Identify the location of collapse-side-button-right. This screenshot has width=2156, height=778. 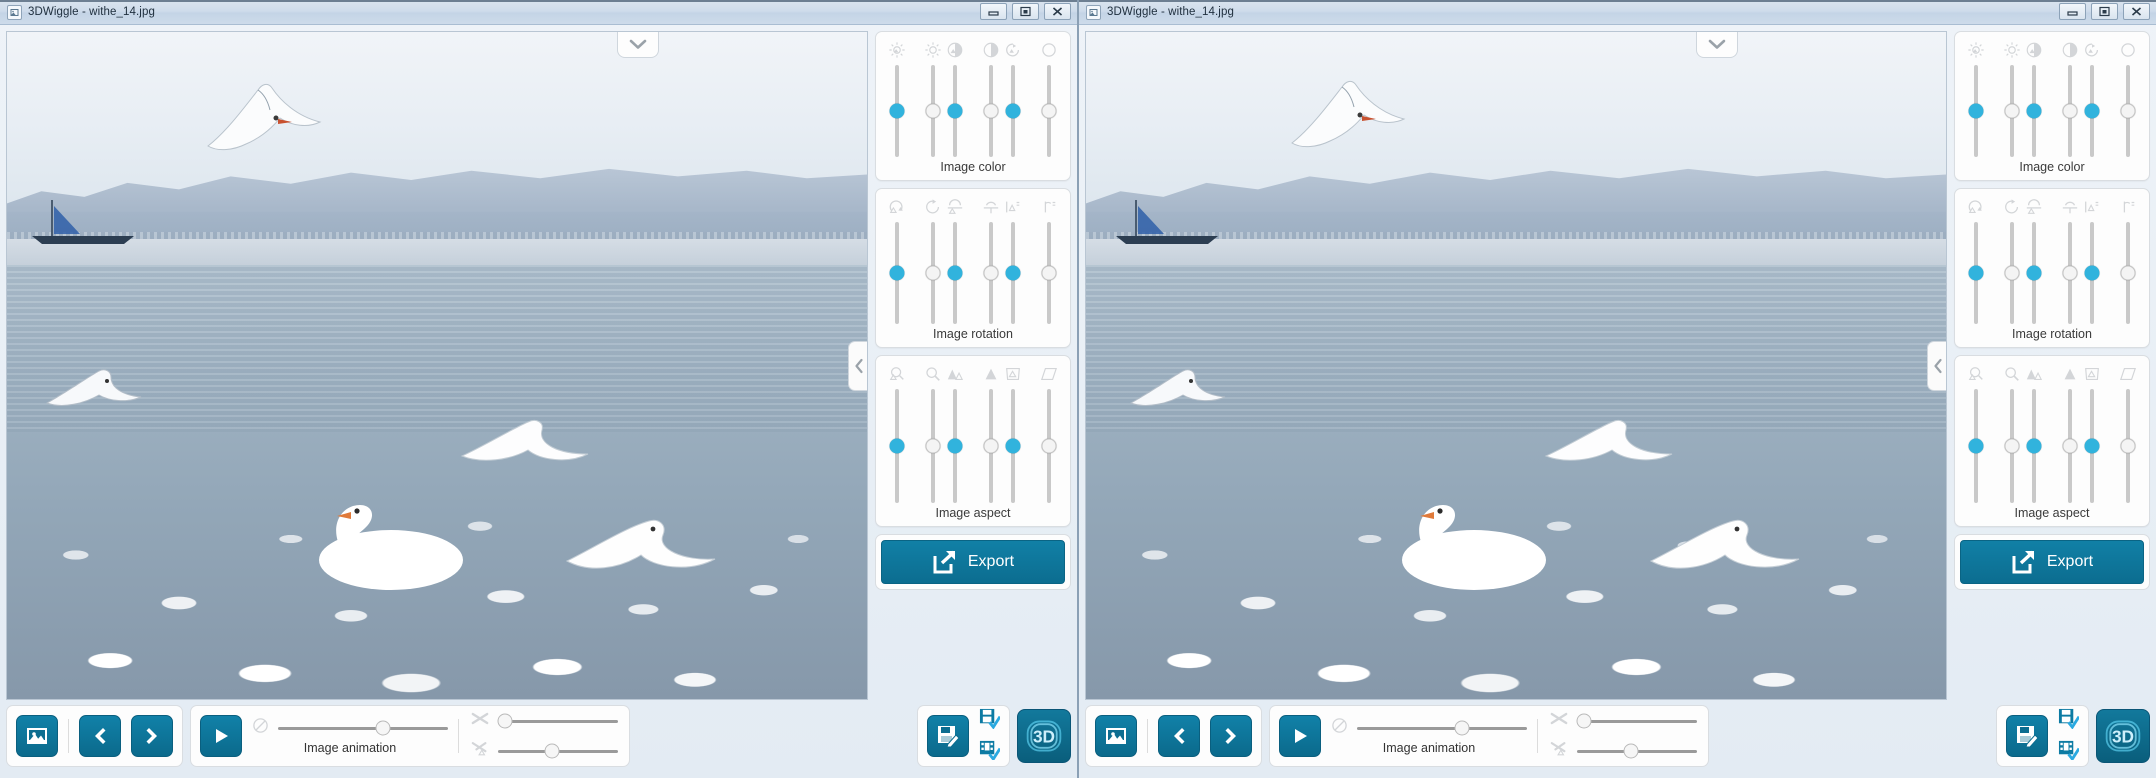
(1936, 365).